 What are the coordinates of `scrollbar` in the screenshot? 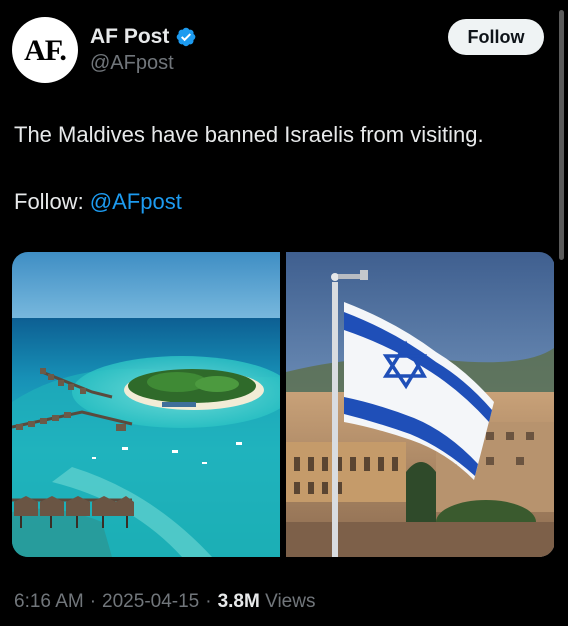 It's located at (561, 135).